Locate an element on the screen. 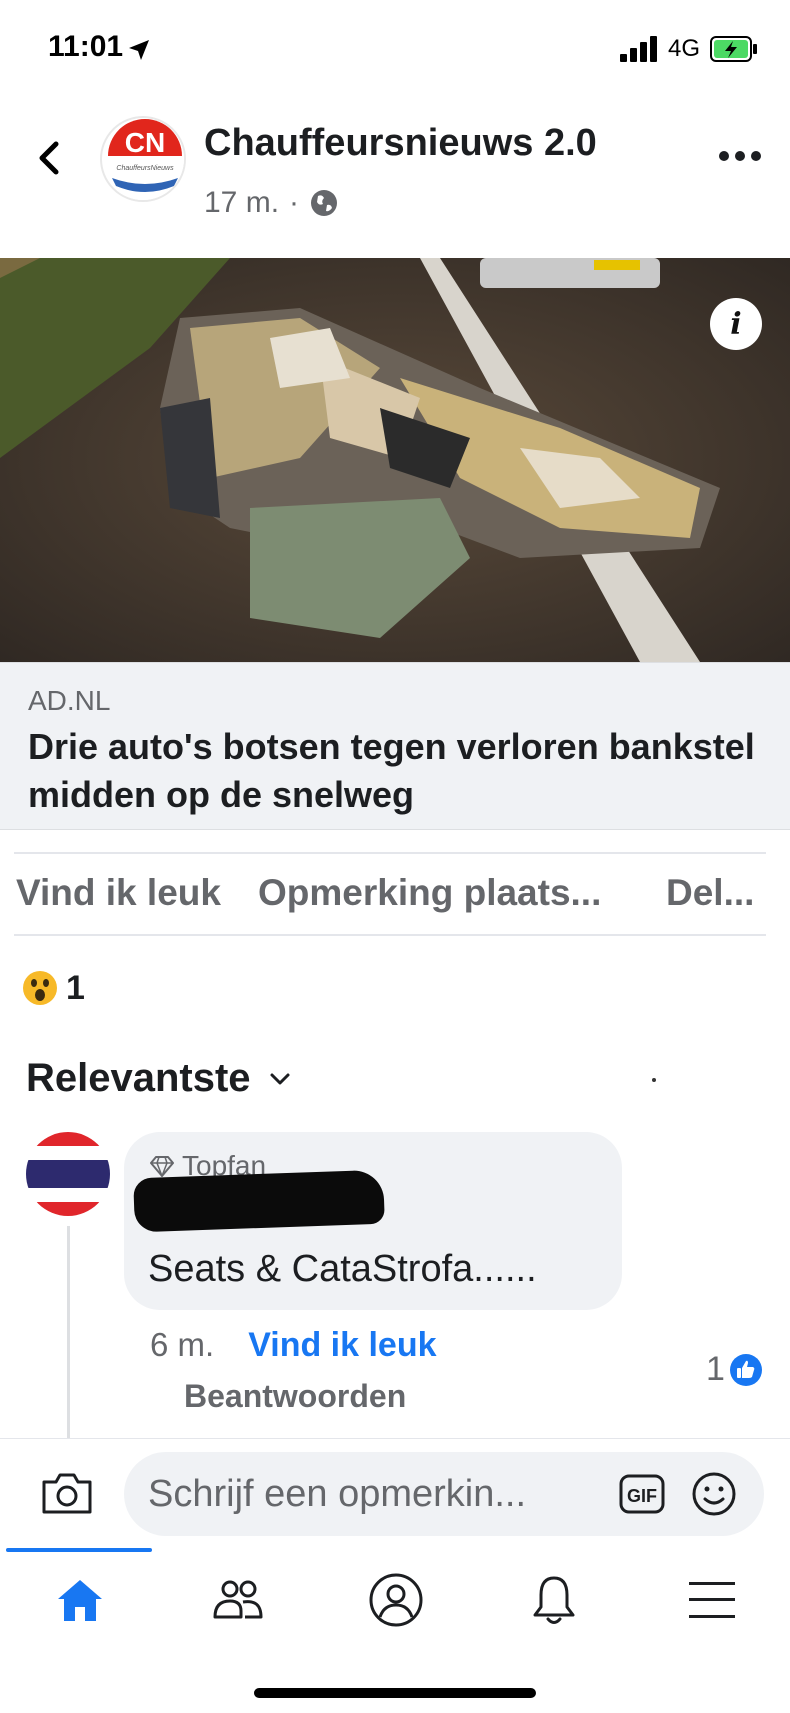  comment-like-button: Vind ik leuk is located at coordinates (342, 1345).